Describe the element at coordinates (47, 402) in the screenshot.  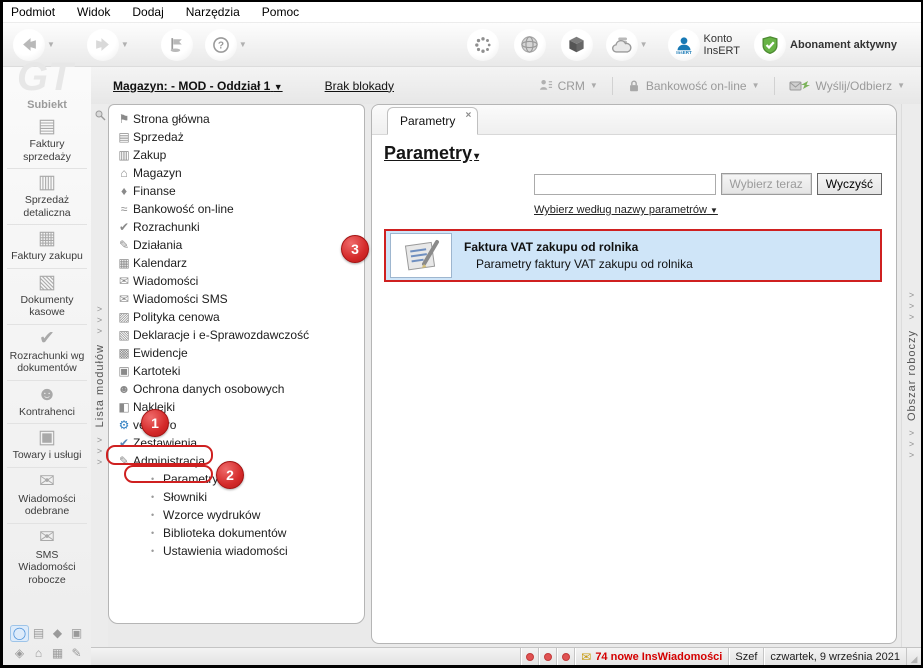
I see `module-item: ☻ Kontrahenci` at that location.